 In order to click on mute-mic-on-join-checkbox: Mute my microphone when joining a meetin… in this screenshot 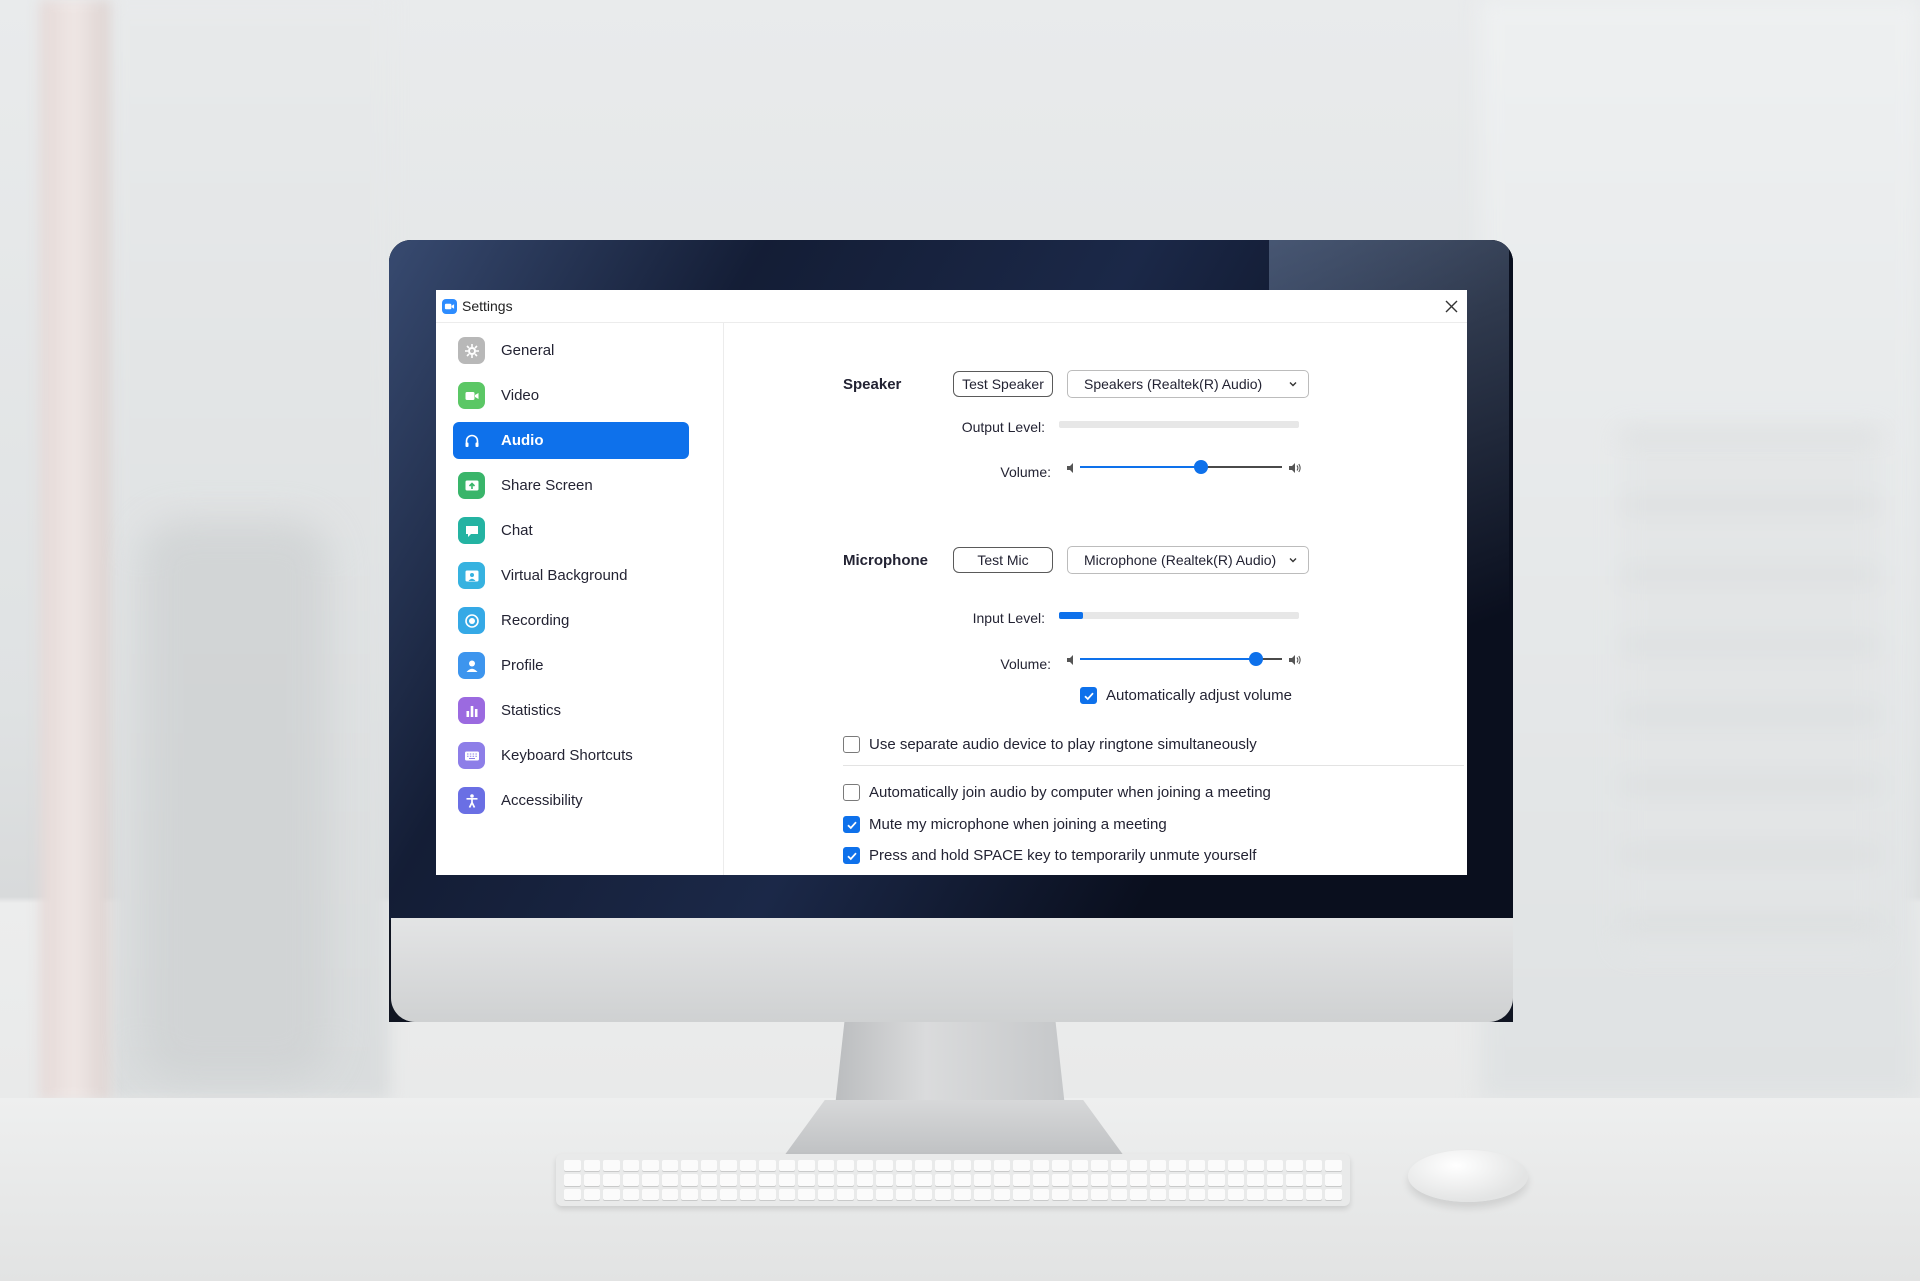, I will do `click(1005, 824)`.